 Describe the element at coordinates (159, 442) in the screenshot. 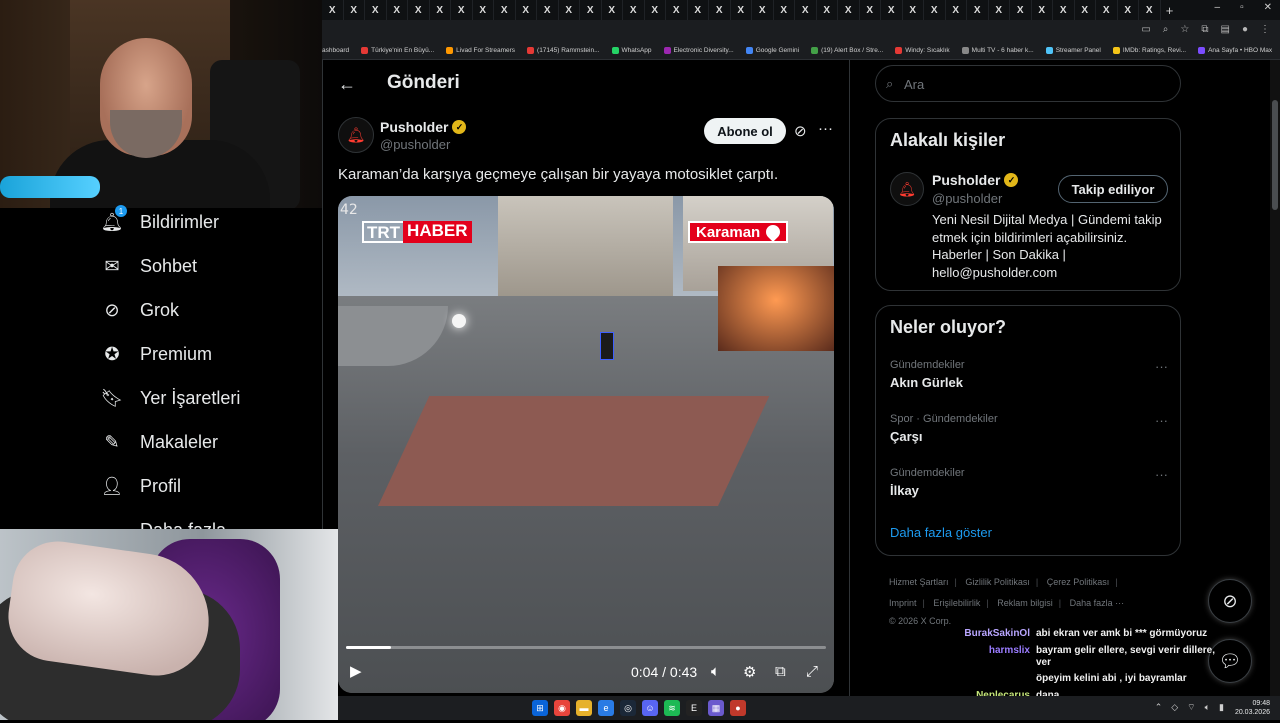

I see `nav-articles: ✎ Makaleler` at that location.